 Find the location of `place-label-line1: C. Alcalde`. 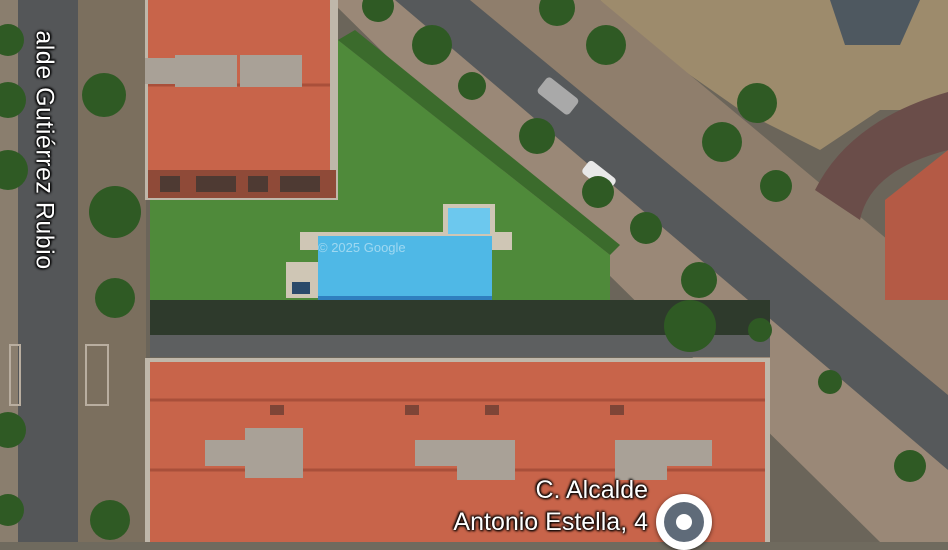

place-label-line1: C. Alcalde is located at coordinates (591, 490).